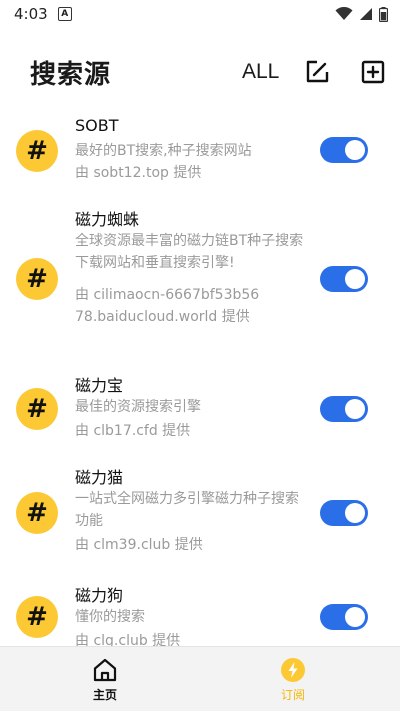 This screenshot has height=711, width=400. What do you see at coordinates (200, 613) in the screenshot?
I see `list-item: # 磁力狗 懂你的搜索 由 clg.club 提供` at bounding box center [200, 613].